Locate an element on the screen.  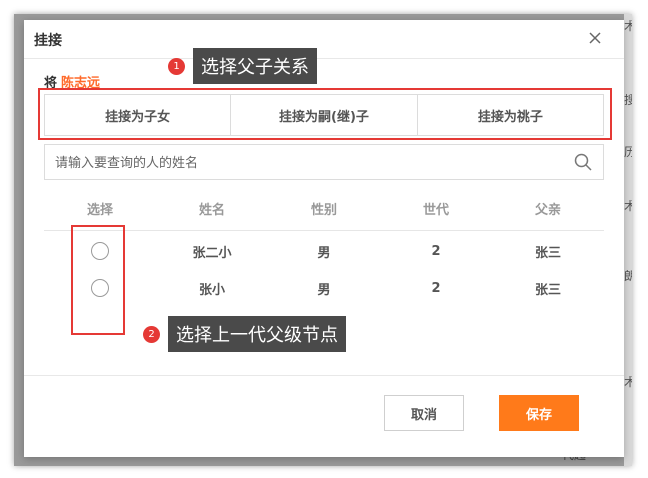
search-box is located at coordinates (324, 162).